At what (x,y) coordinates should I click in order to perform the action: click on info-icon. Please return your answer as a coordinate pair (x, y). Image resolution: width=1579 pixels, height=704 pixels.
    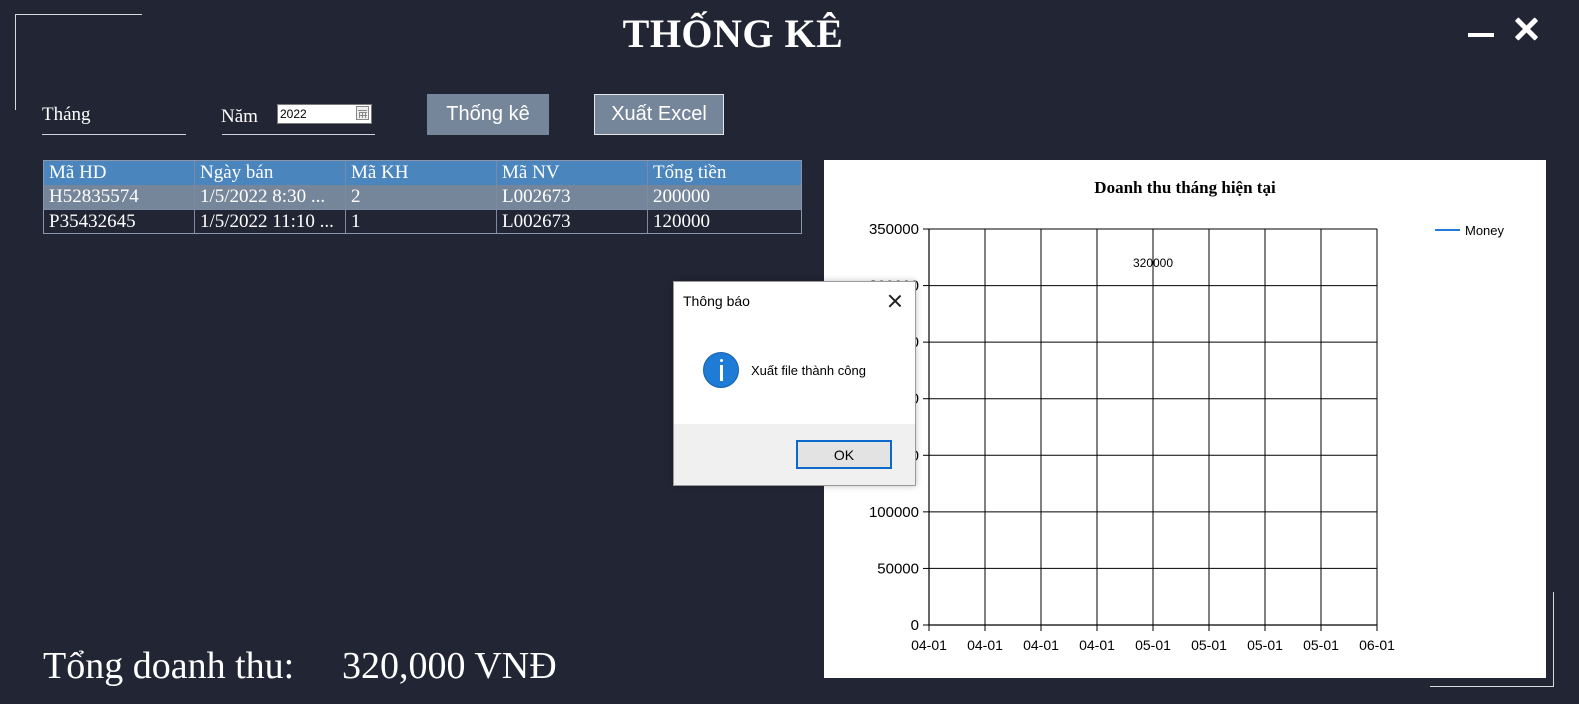
    Looking at the image, I should click on (721, 370).